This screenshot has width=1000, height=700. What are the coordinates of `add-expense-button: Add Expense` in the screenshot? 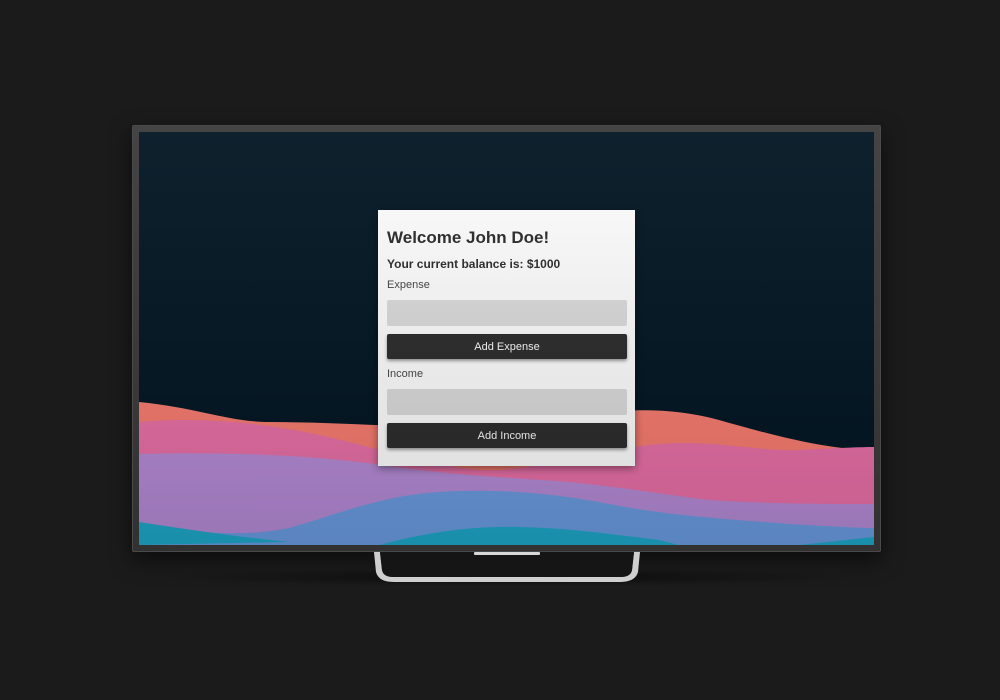 It's located at (507, 346).